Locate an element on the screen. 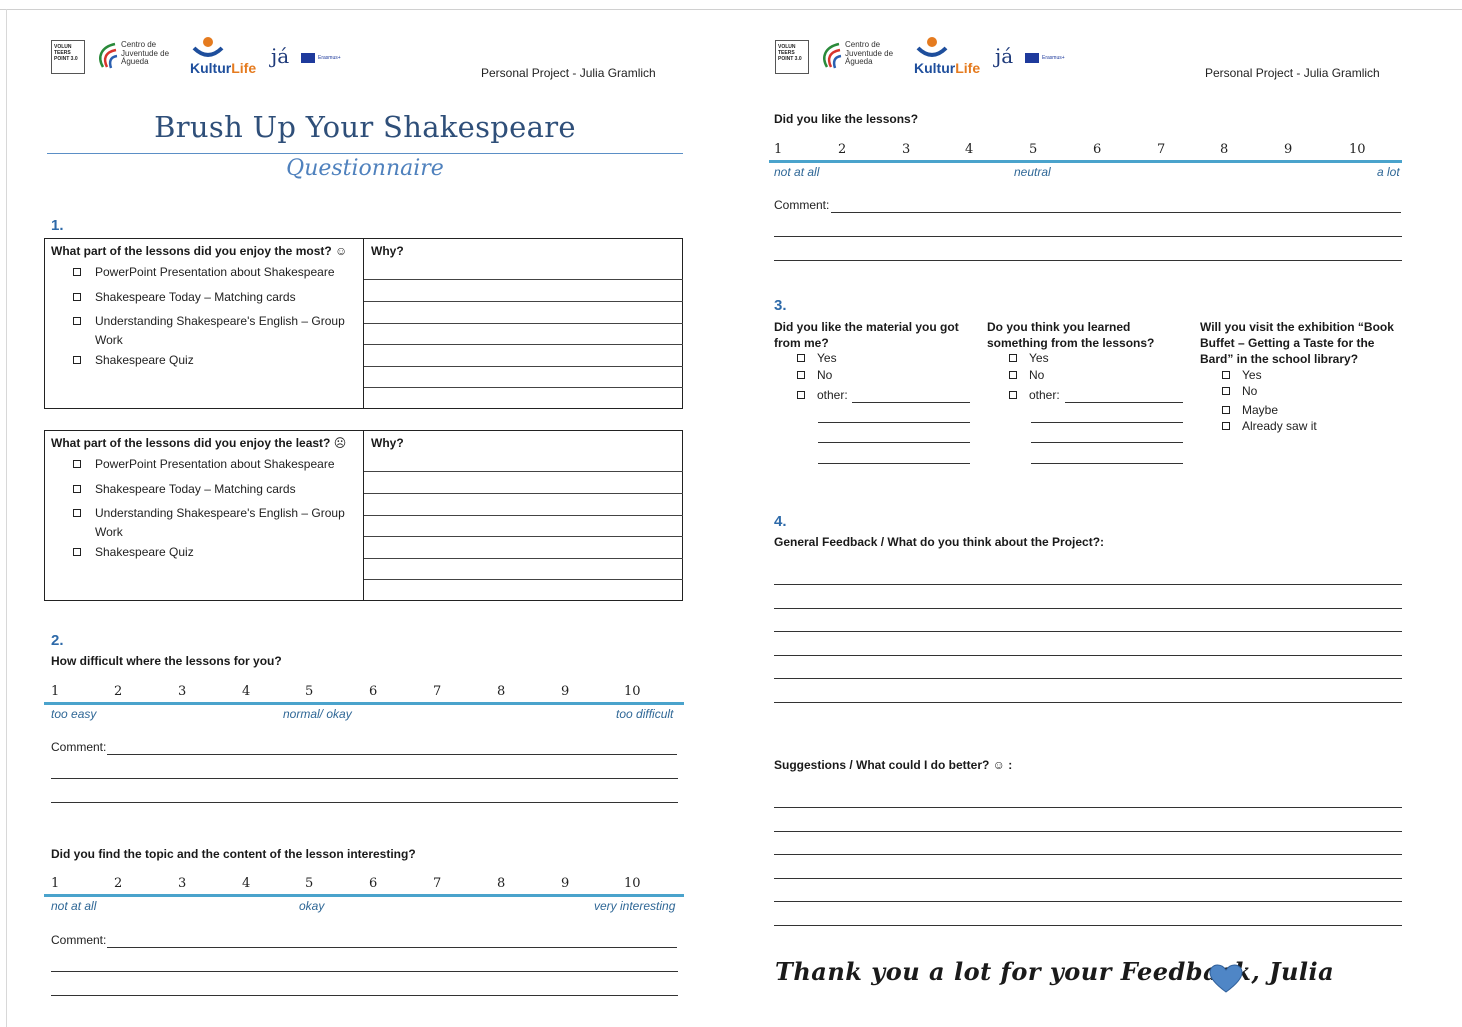 This screenshot has height=1027, width=1462. material-option-no: No is located at coordinates (814, 375).